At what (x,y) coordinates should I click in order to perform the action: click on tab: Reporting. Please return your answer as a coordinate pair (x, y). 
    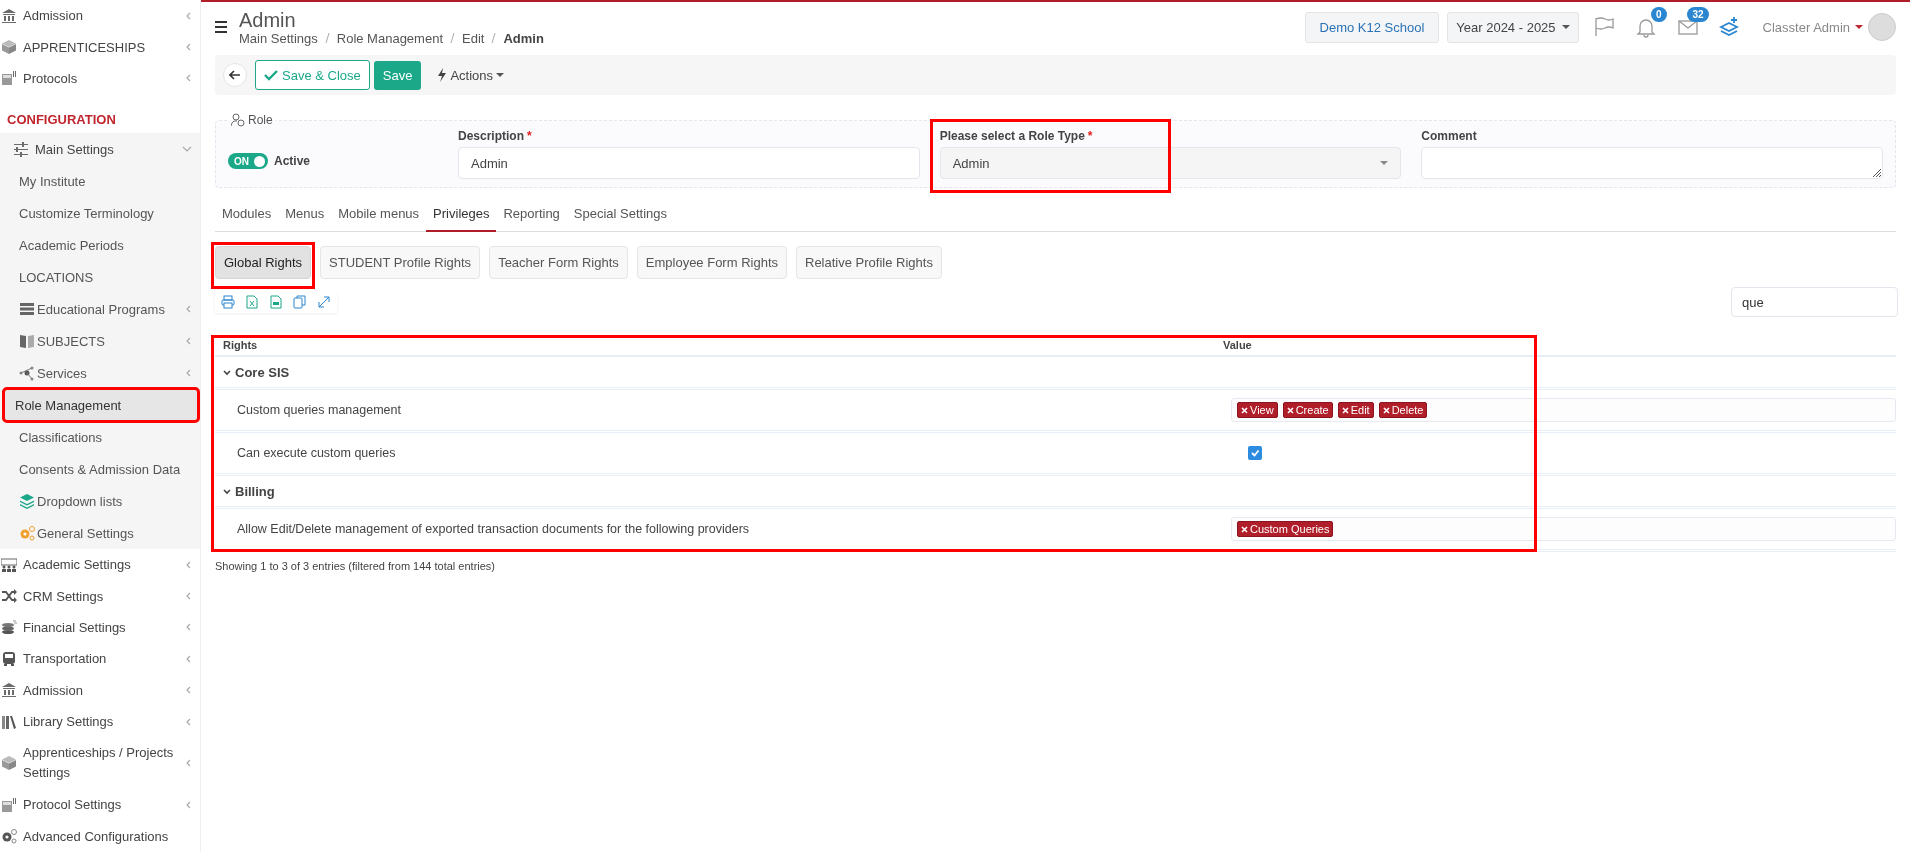
    Looking at the image, I should click on (531, 215).